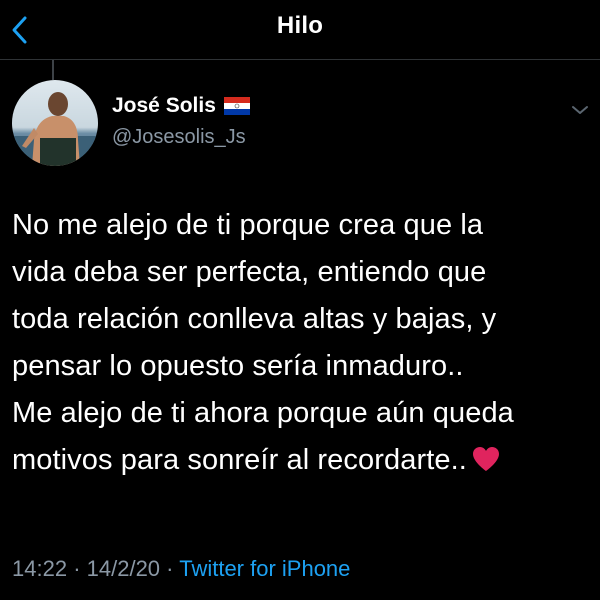 The image size is (600, 600). What do you see at coordinates (236, 106) in the screenshot?
I see `paraguay-flag-icon` at bounding box center [236, 106].